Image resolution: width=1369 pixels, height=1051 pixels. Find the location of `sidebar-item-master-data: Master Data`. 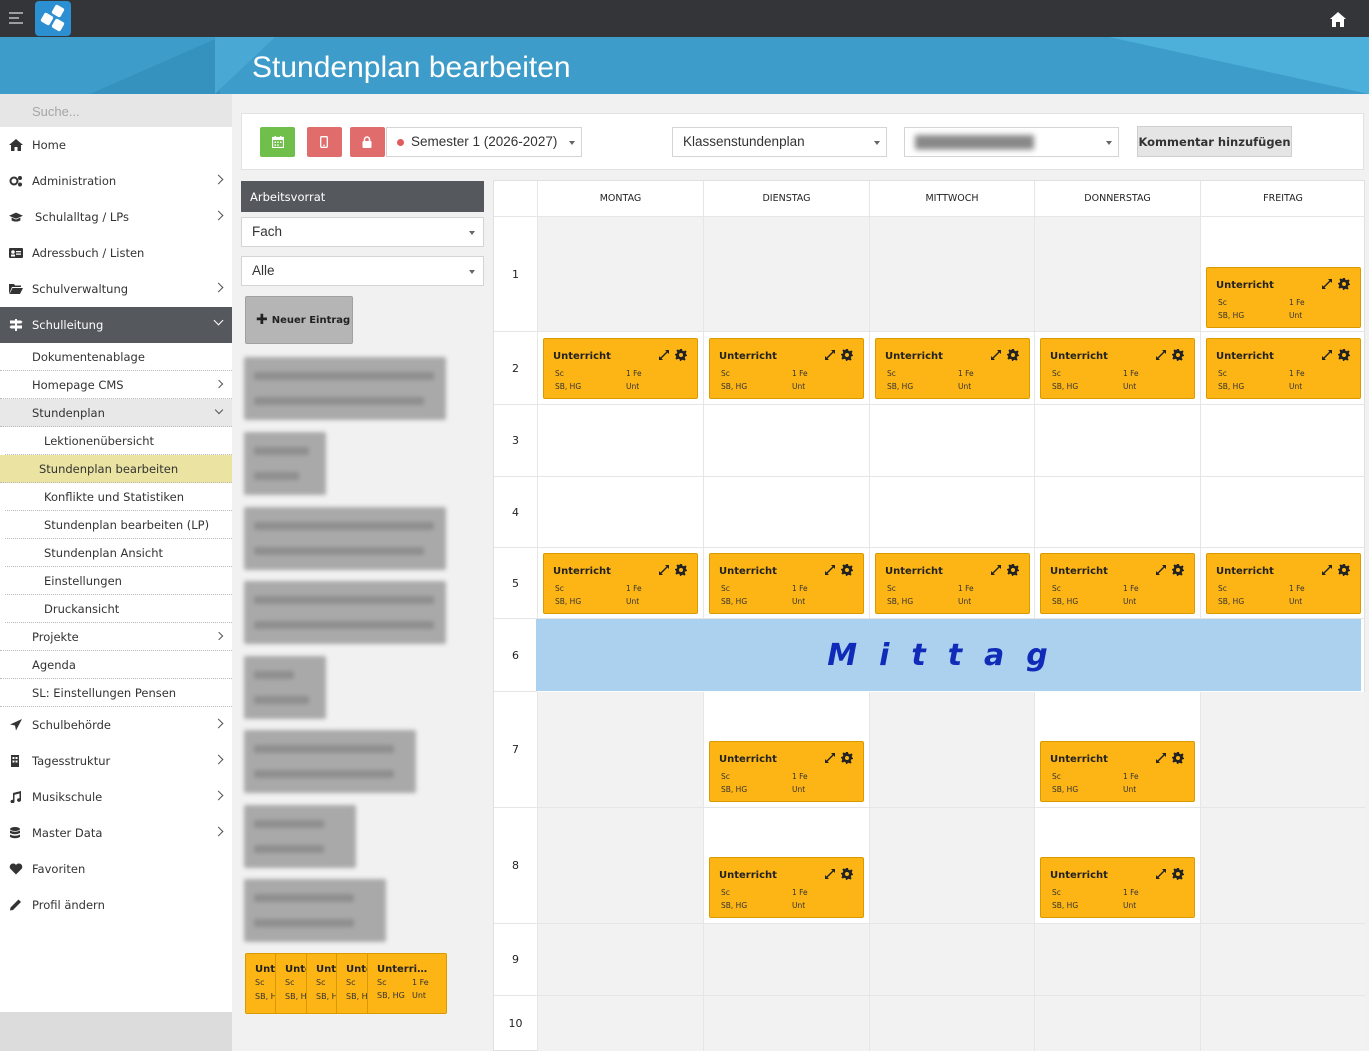

sidebar-item-master-data: Master Data is located at coordinates (116, 833).